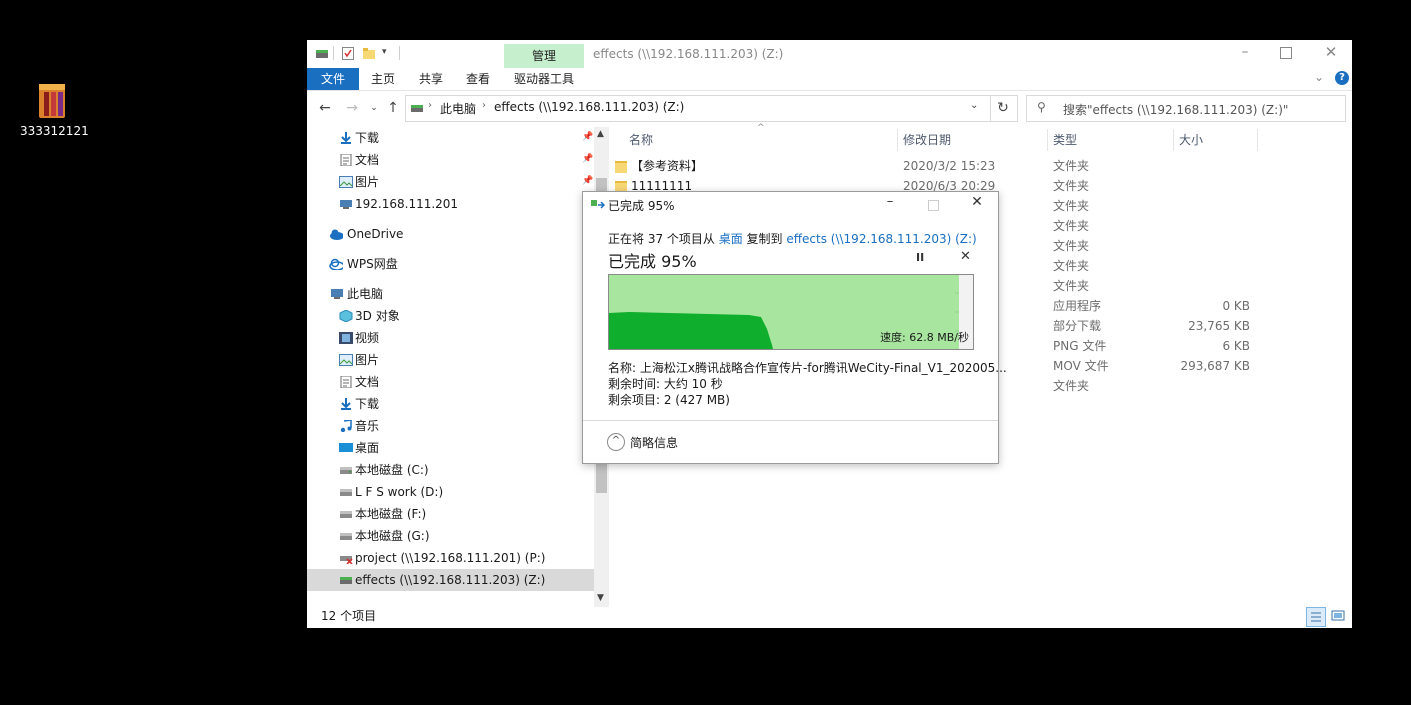 The image size is (1411, 705). I want to click on forward-arrow-icon: →, so click(352, 108).